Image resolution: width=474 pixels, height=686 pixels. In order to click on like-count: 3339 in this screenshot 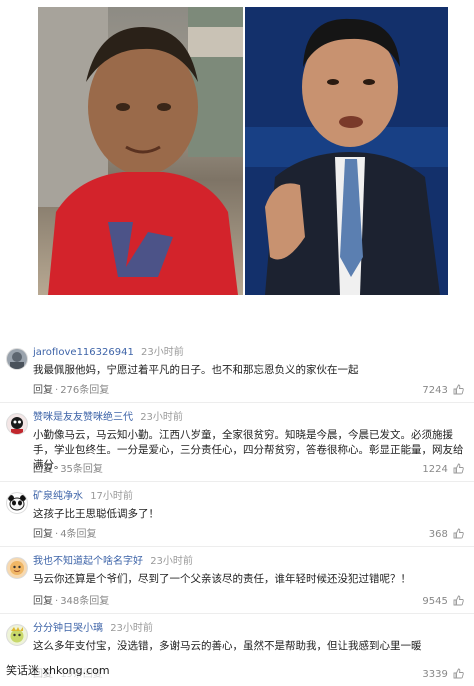, I will do `click(435, 674)`.